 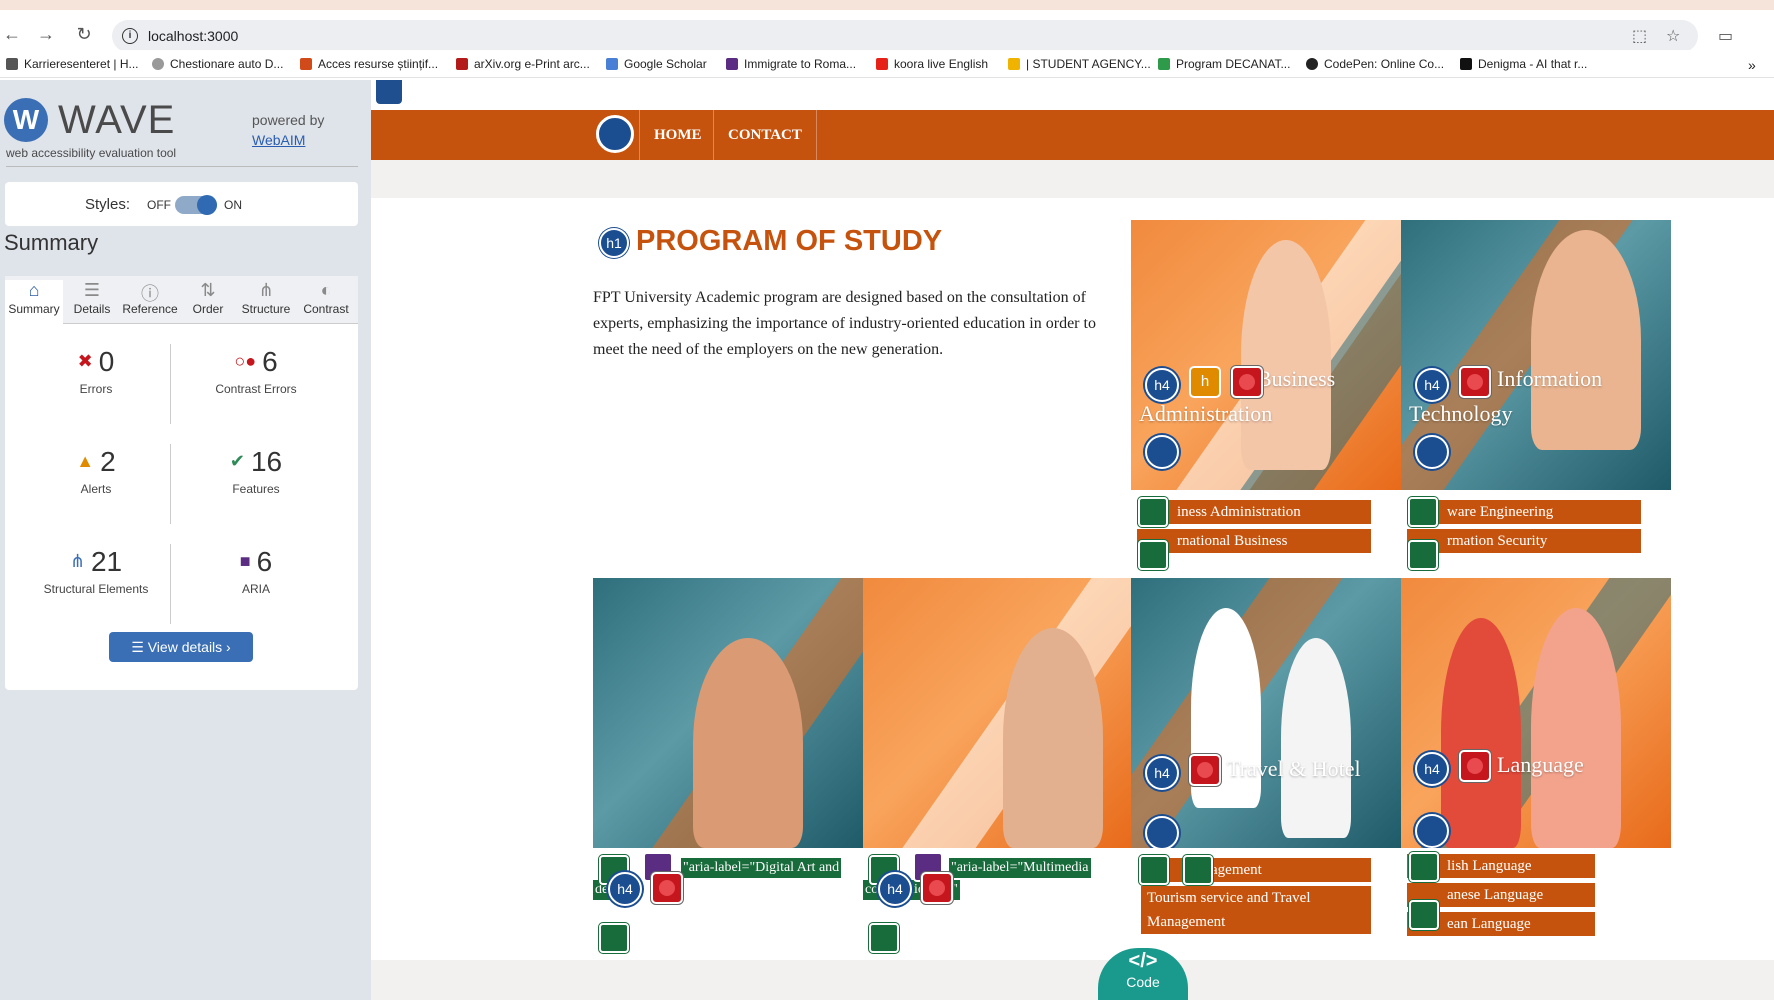 What do you see at coordinates (1256, 910) in the screenshot?
I see `program-subitem: Tourism service and Travel Management` at bounding box center [1256, 910].